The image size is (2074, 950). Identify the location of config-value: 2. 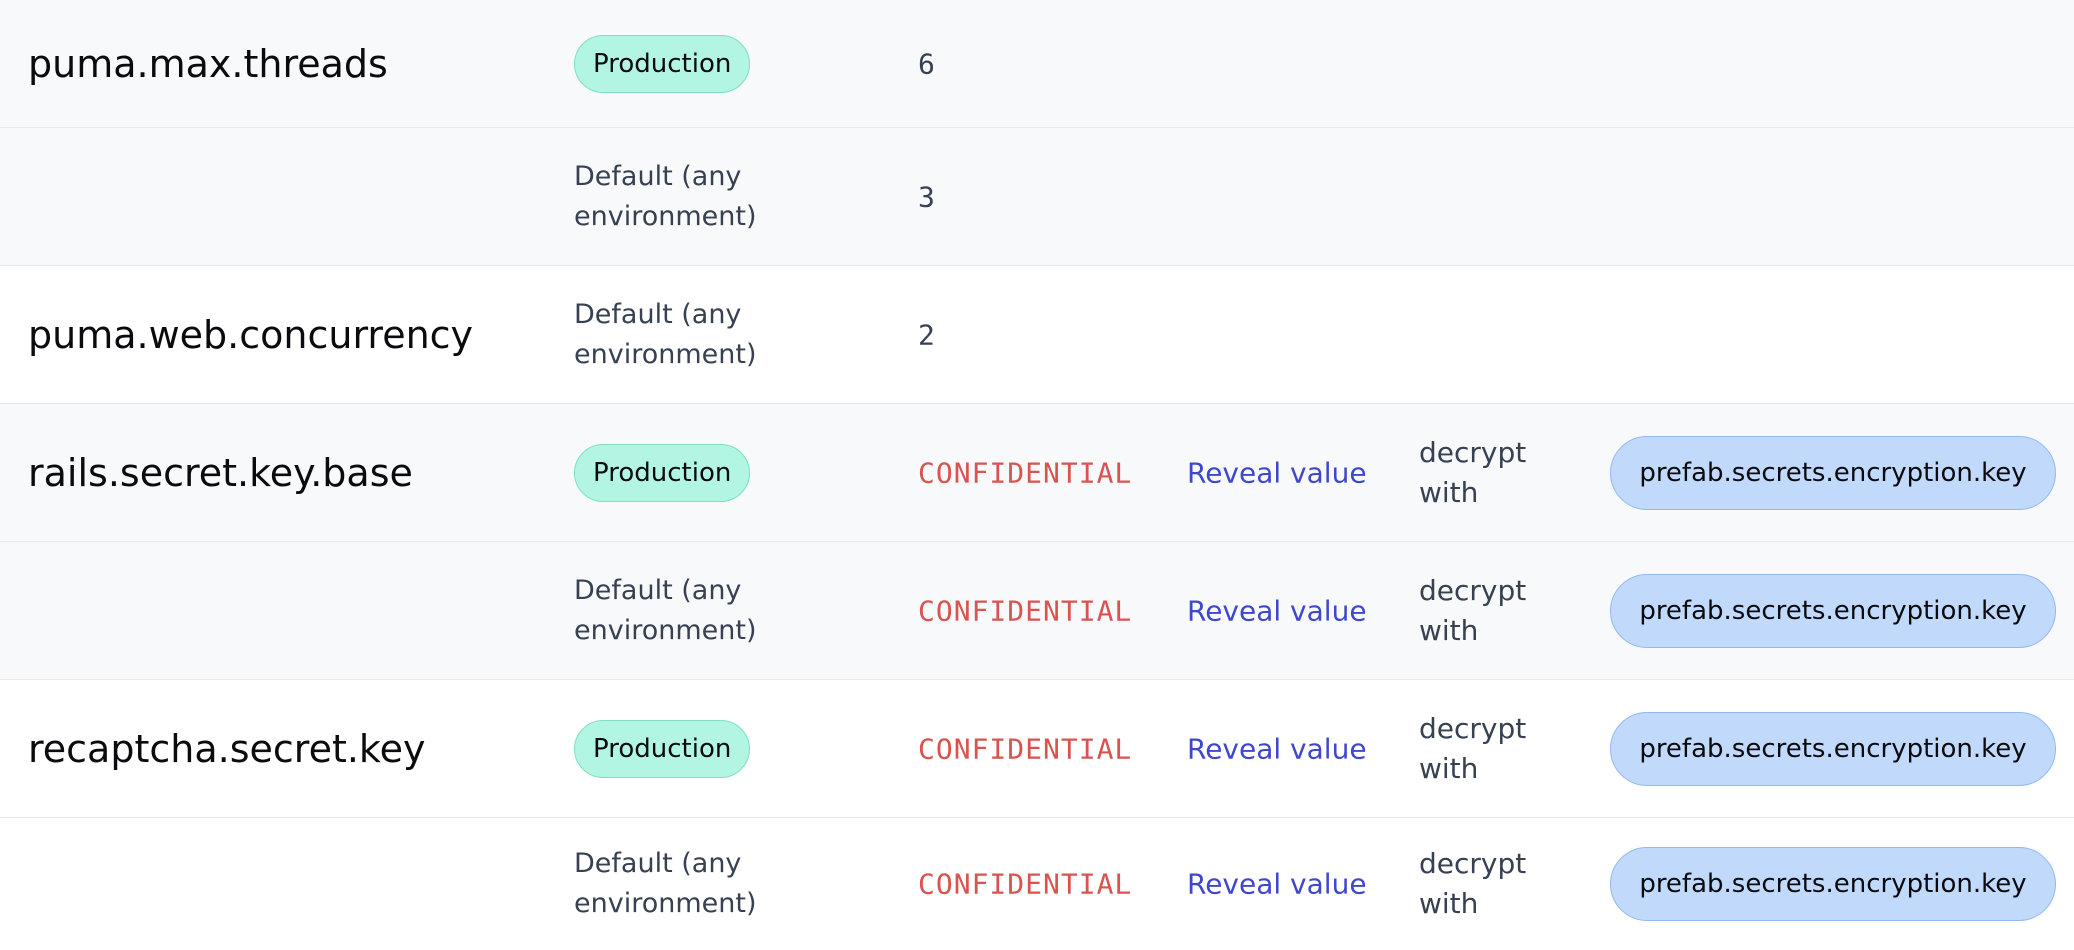
(926, 334).